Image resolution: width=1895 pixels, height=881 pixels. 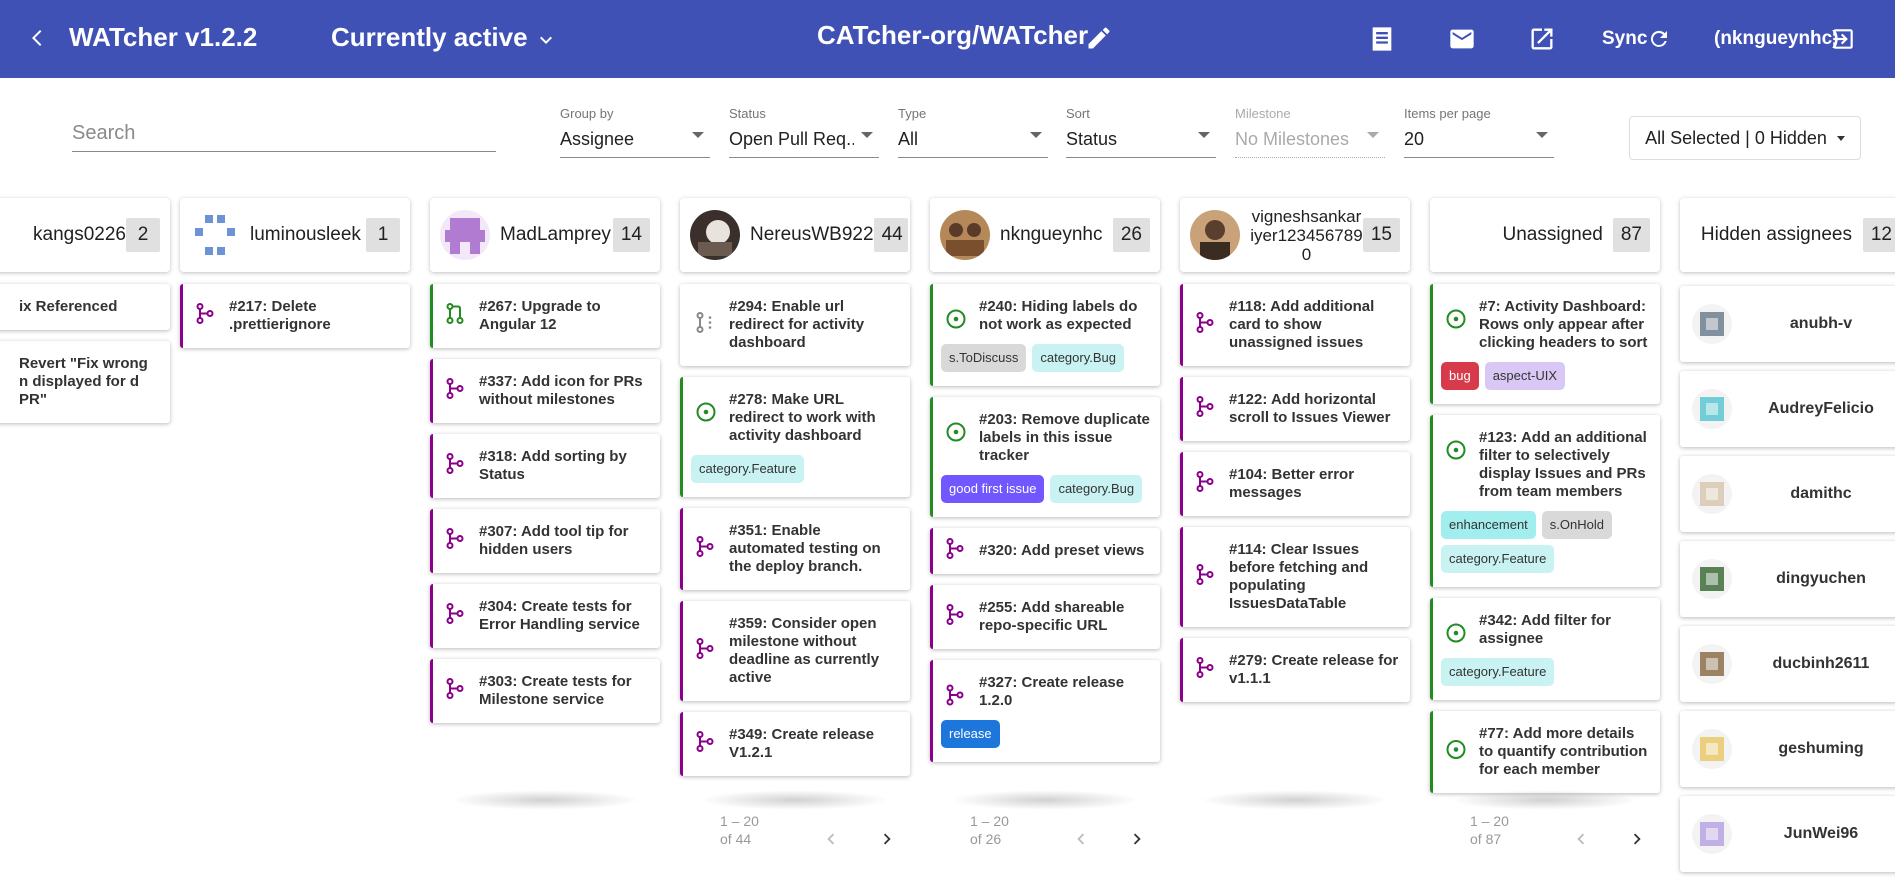 I want to click on group-by-value: Assignee, so click(x=597, y=139).